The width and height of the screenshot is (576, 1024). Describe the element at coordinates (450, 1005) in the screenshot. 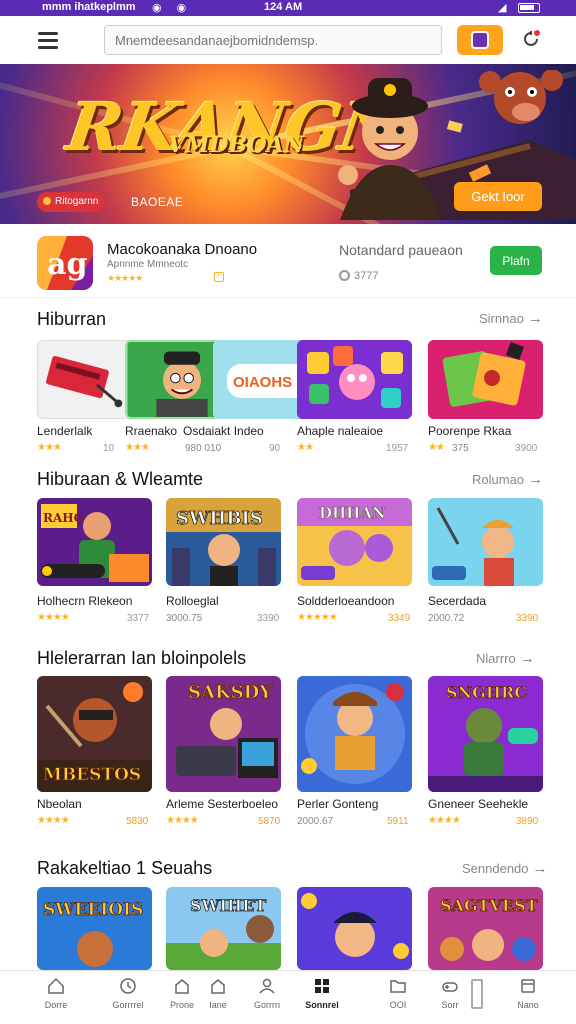

I see `nav-label: Sorr` at that location.